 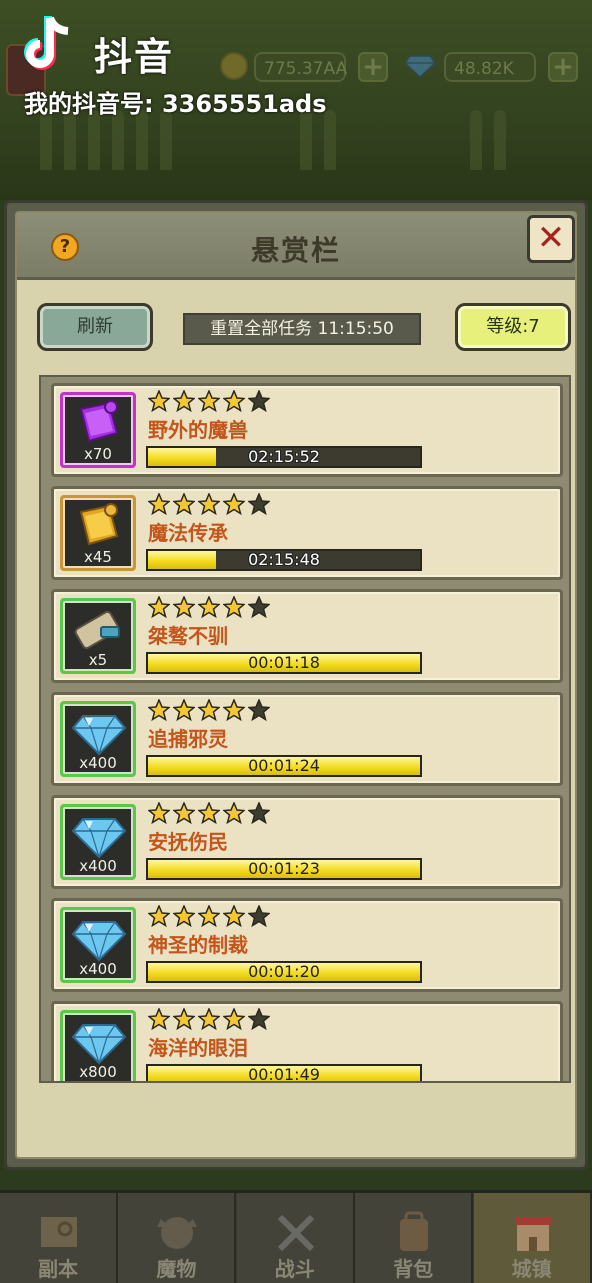 What do you see at coordinates (234, 66) in the screenshot?
I see `gold-coin-icon` at bounding box center [234, 66].